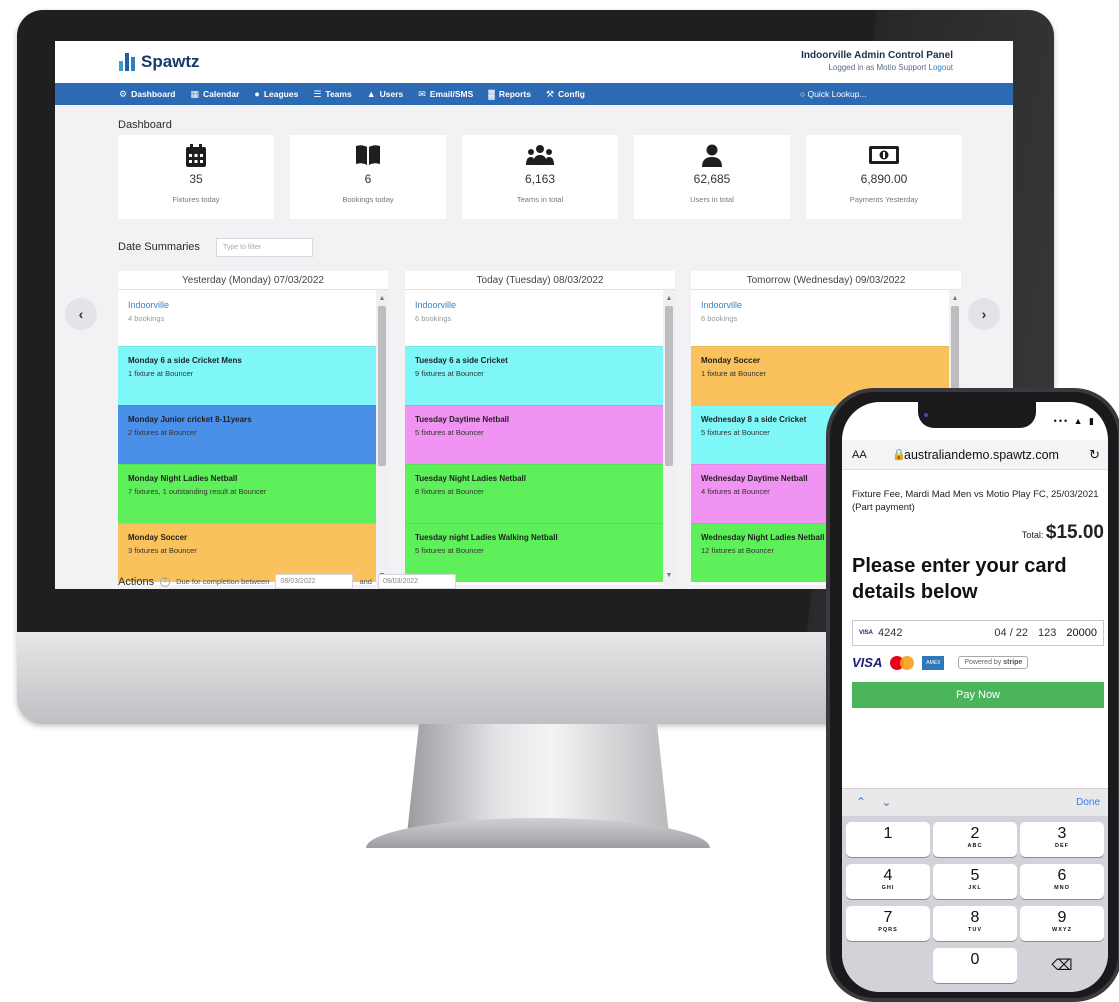 This screenshot has height=1002, width=1119. Describe the element at coordinates (317, 93) in the screenshot. I see `teams-icon: ☰` at that location.